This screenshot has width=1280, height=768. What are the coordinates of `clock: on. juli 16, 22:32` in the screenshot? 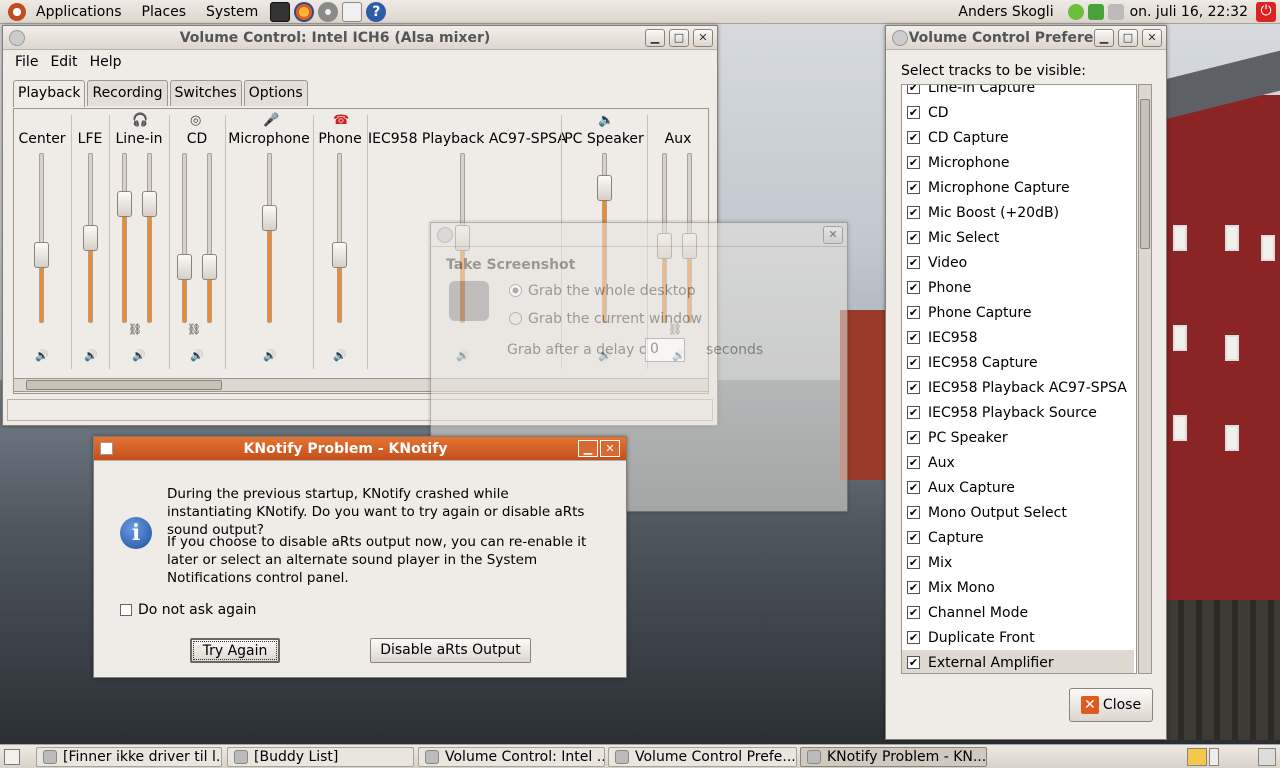 It's located at (1189, 12).